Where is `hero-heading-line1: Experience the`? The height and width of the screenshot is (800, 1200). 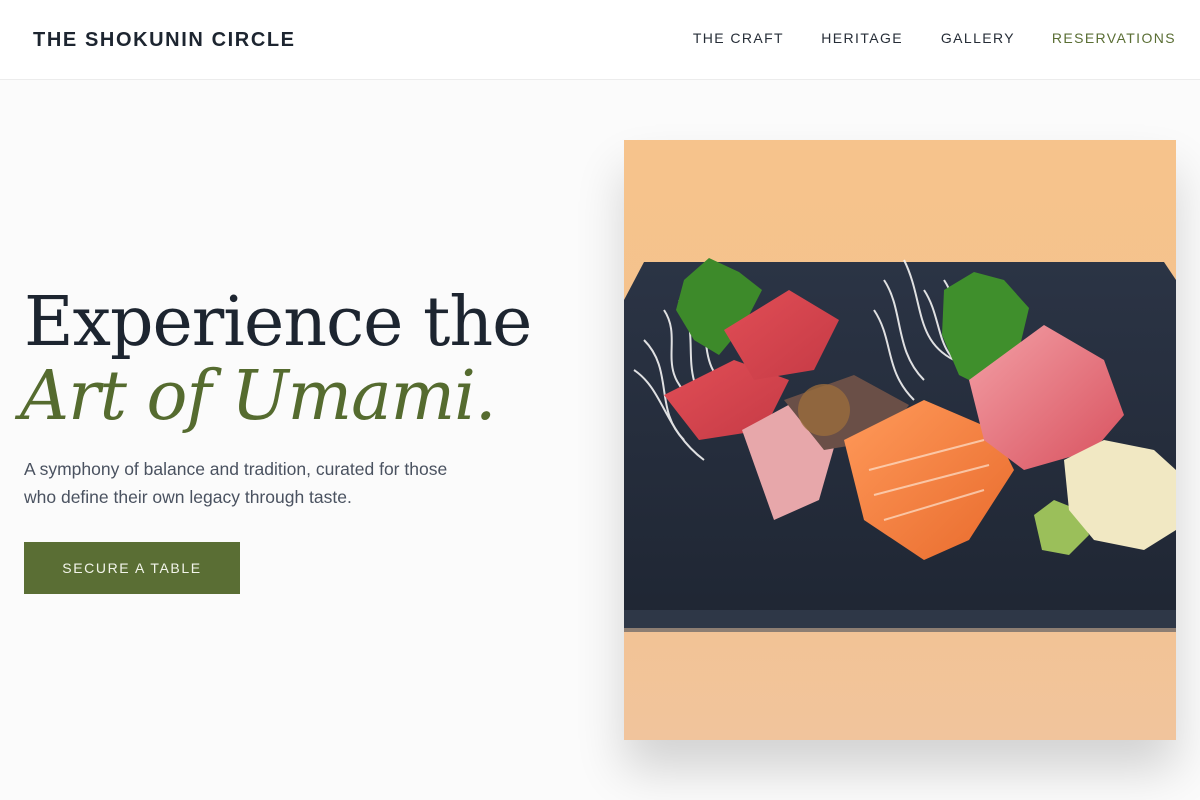
hero-heading-line1: Experience the is located at coordinates (278, 322).